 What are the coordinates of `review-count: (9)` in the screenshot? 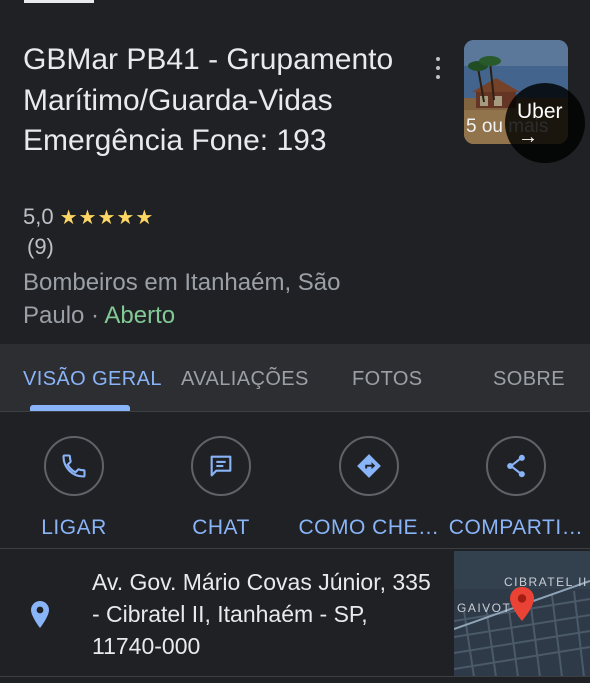 It's located at (40, 247).